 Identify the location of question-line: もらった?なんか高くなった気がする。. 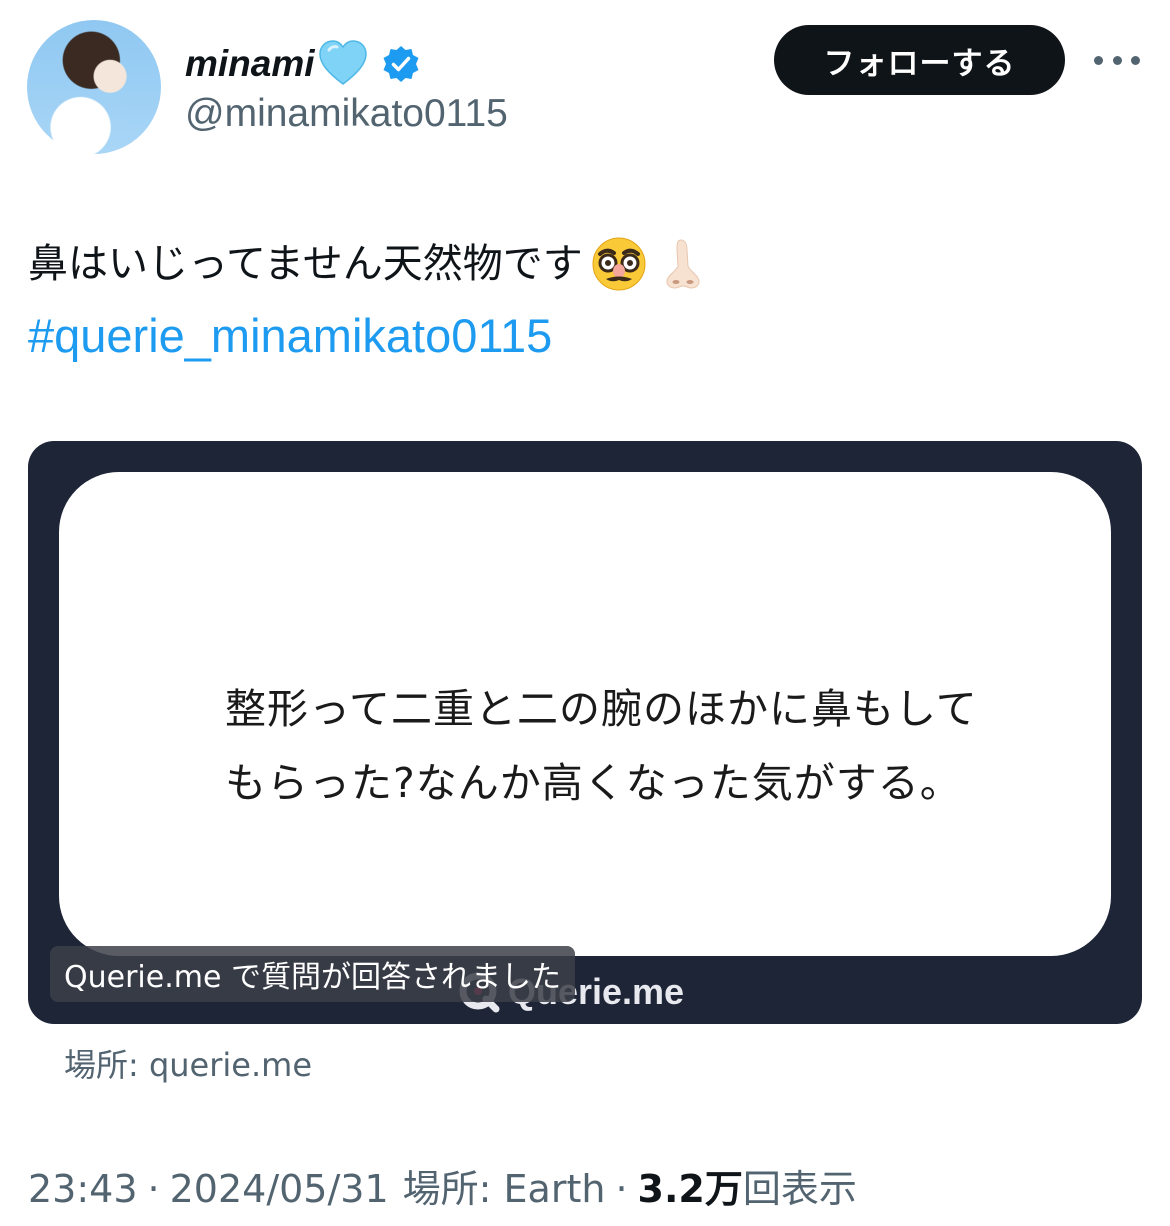
(593, 783).